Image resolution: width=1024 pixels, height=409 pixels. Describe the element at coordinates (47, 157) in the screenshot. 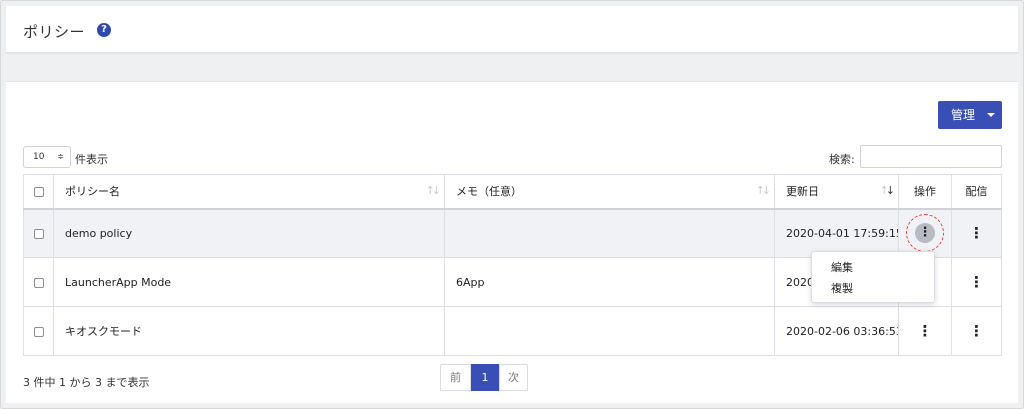

I see `page-length-select: 10 ≑` at that location.